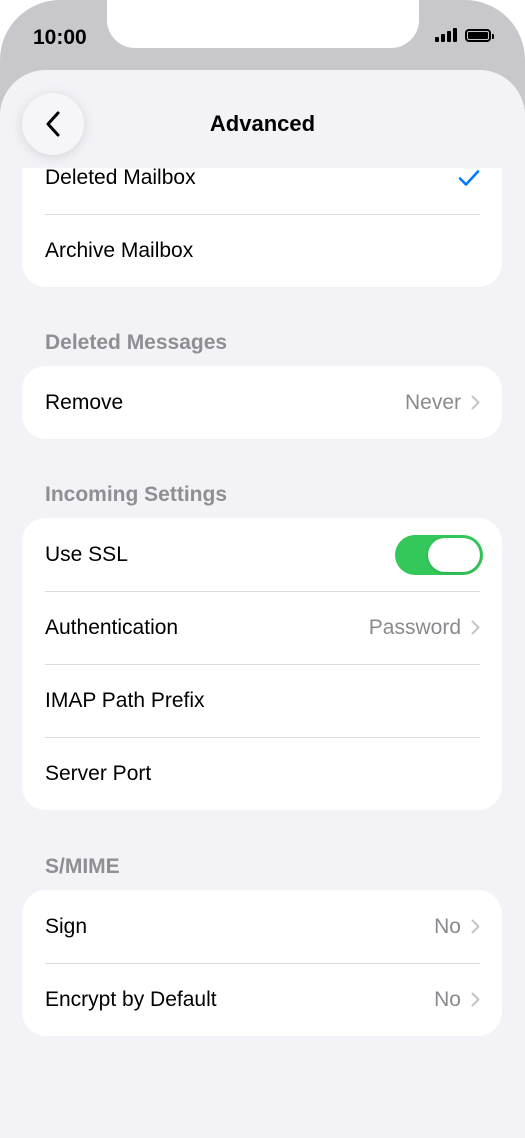  I want to click on remove-value: Never, so click(432, 402).